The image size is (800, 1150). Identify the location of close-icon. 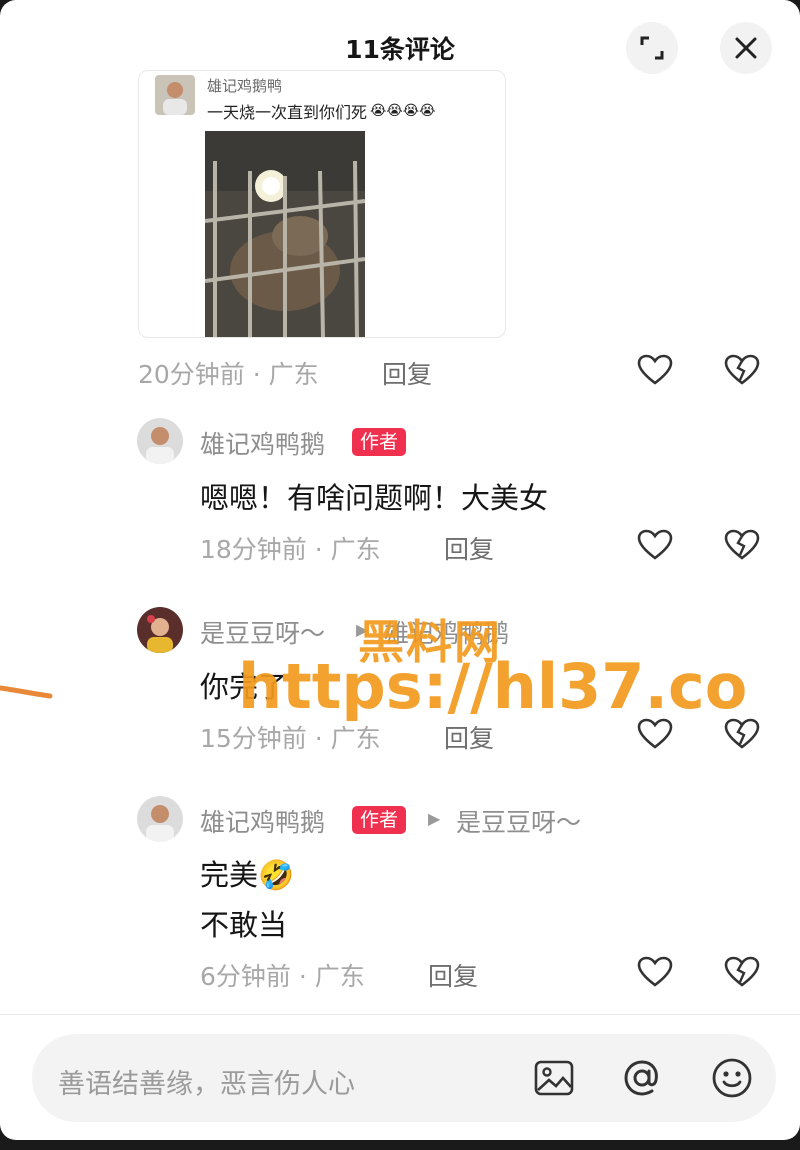
(746, 48).